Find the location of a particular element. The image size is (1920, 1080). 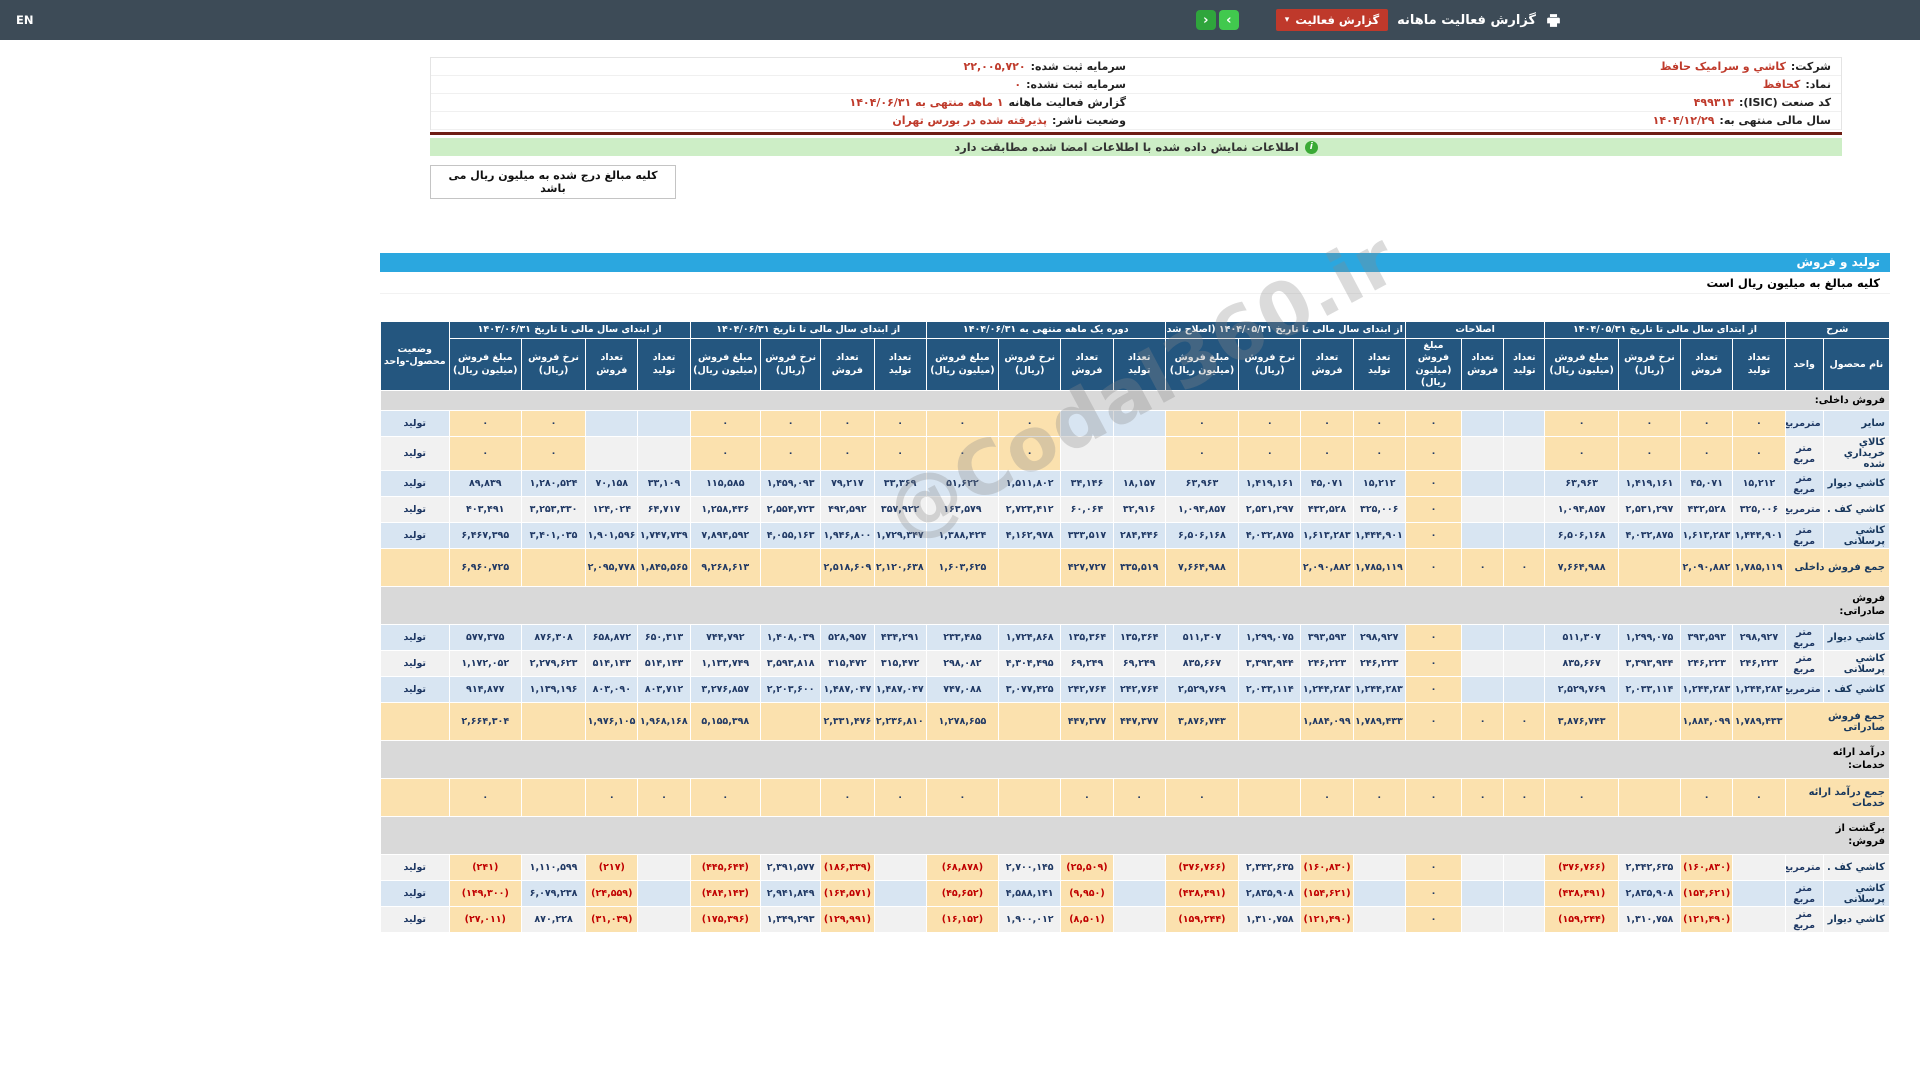

report-navigation: › ‹ is located at coordinates (1217, 20).